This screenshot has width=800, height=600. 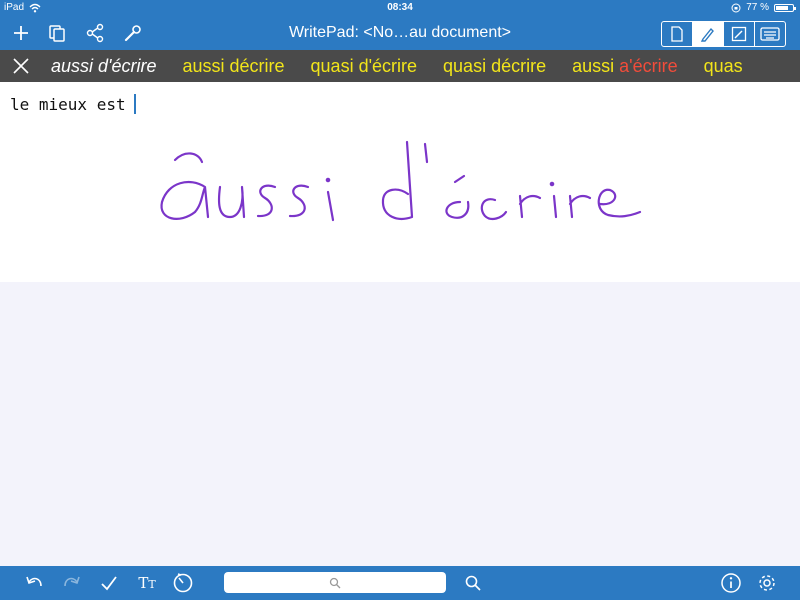 I want to click on status-time: 08:34, so click(x=400, y=7).